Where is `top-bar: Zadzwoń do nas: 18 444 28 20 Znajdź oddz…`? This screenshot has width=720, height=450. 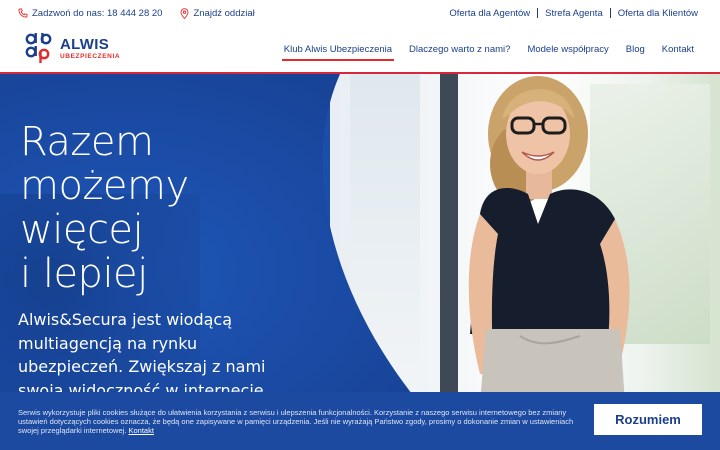
top-bar: Zadzwoń do nas: 18 444 28 20 Znajdź oddz… is located at coordinates (360, 13).